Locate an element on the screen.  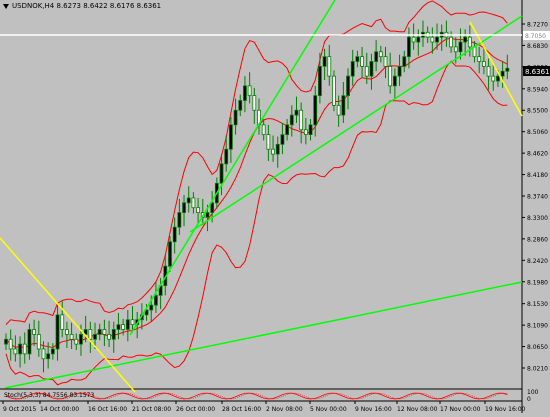
price-tick-label: 8.2420 is located at coordinates (537, 261).